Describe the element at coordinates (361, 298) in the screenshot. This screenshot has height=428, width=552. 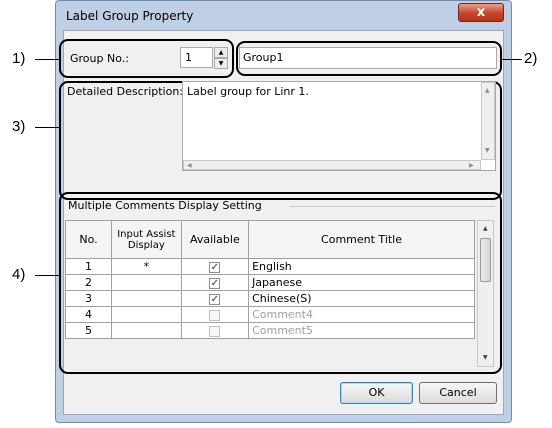
I see `row-comment-title: Chinese(S)` at that location.